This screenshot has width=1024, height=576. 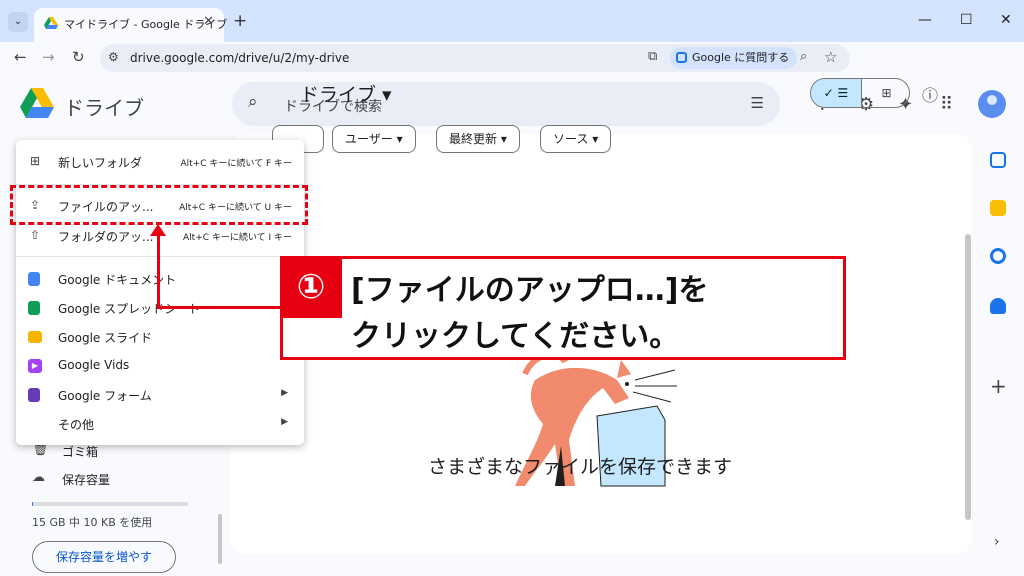 I want to click on menu-item-new-folder: ⊞ 新しいフォルダ Alt+C キーに続いて F キー, so click(x=160, y=162).